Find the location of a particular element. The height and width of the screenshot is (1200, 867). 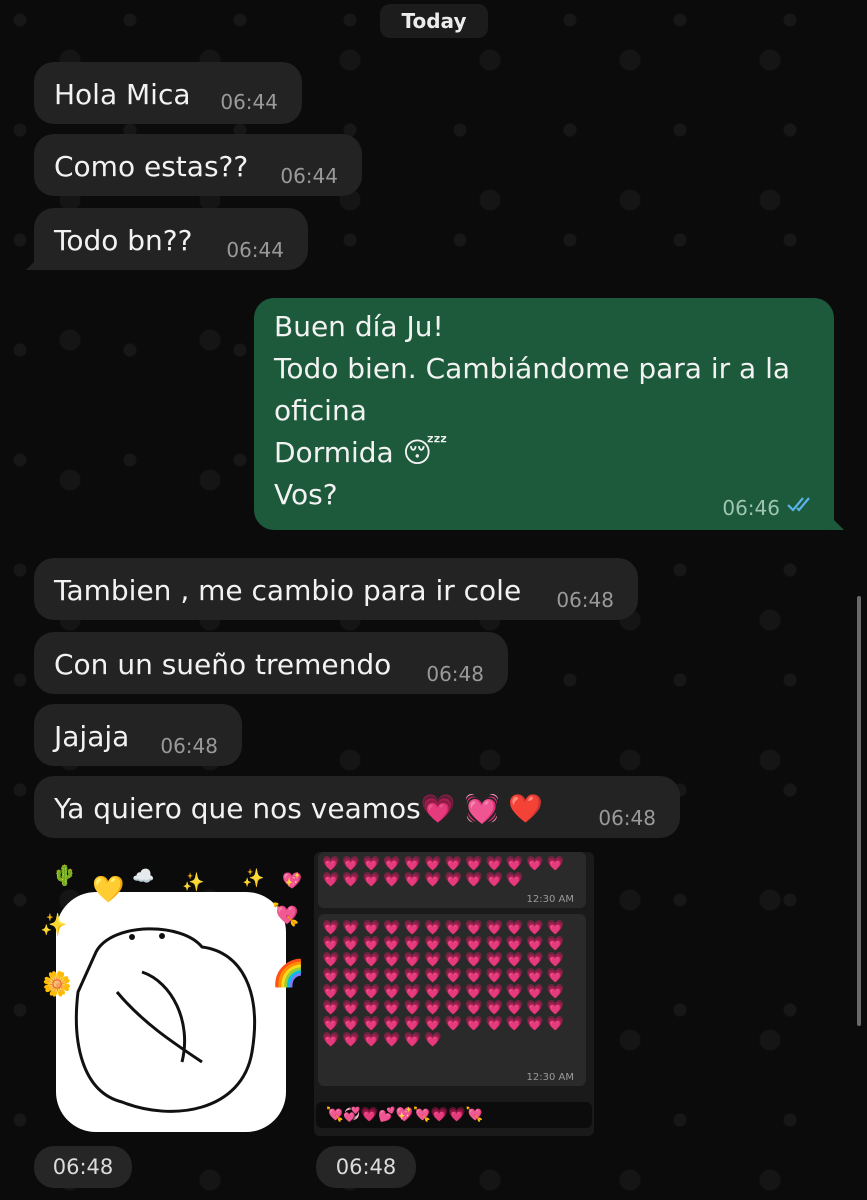

screenshot-input-bar: 💘💞💗💕💖💘💗💗💘 is located at coordinates (454, 1115).